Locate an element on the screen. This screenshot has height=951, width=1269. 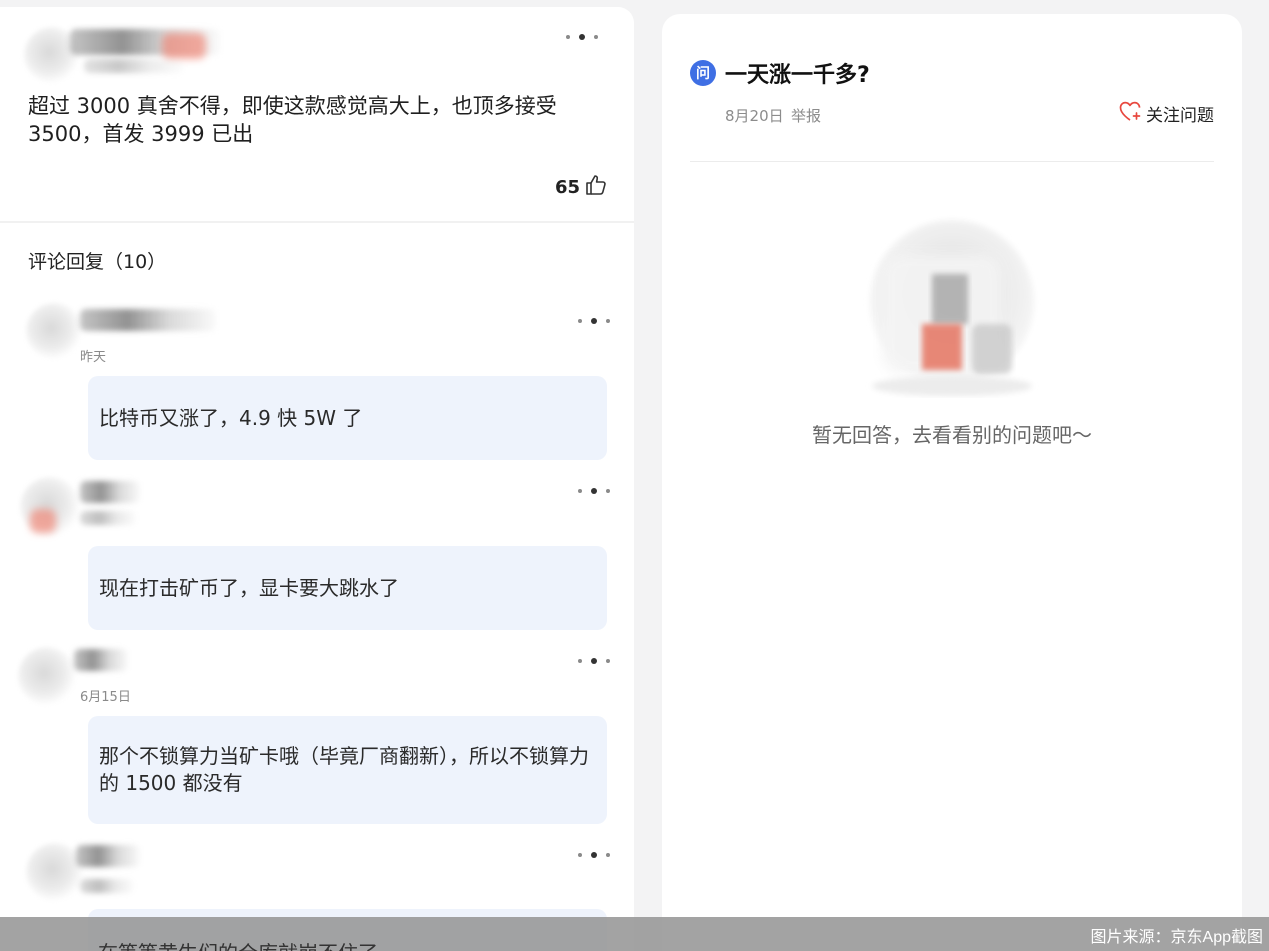
like-count: 65 is located at coordinates (567, 187).